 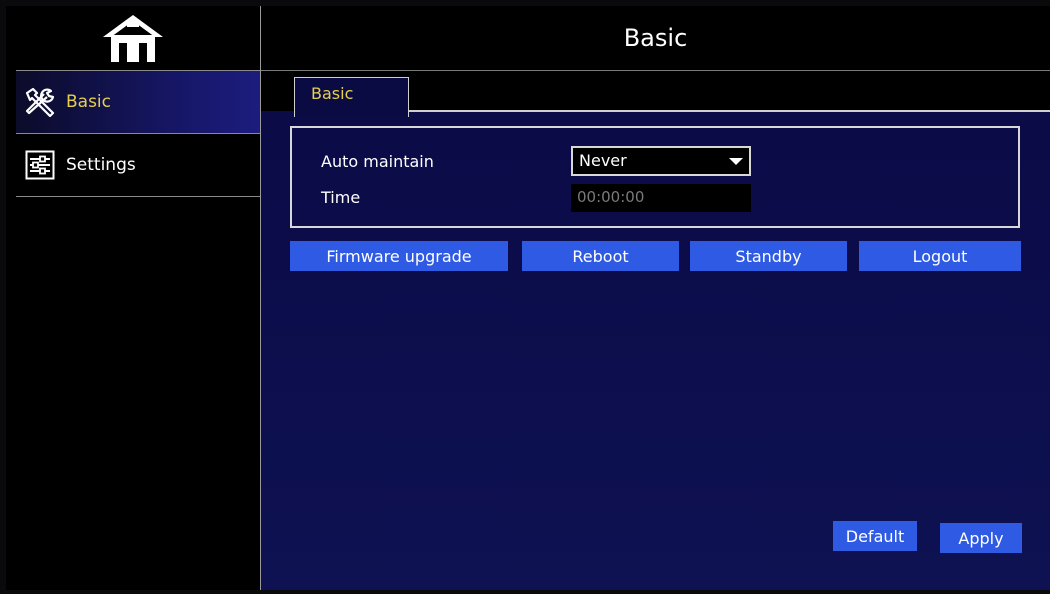 What do you see at coordinates (600, 256) in the screenshot?
I see `reboot-button: Reboot` at bounding box center [600, 256].